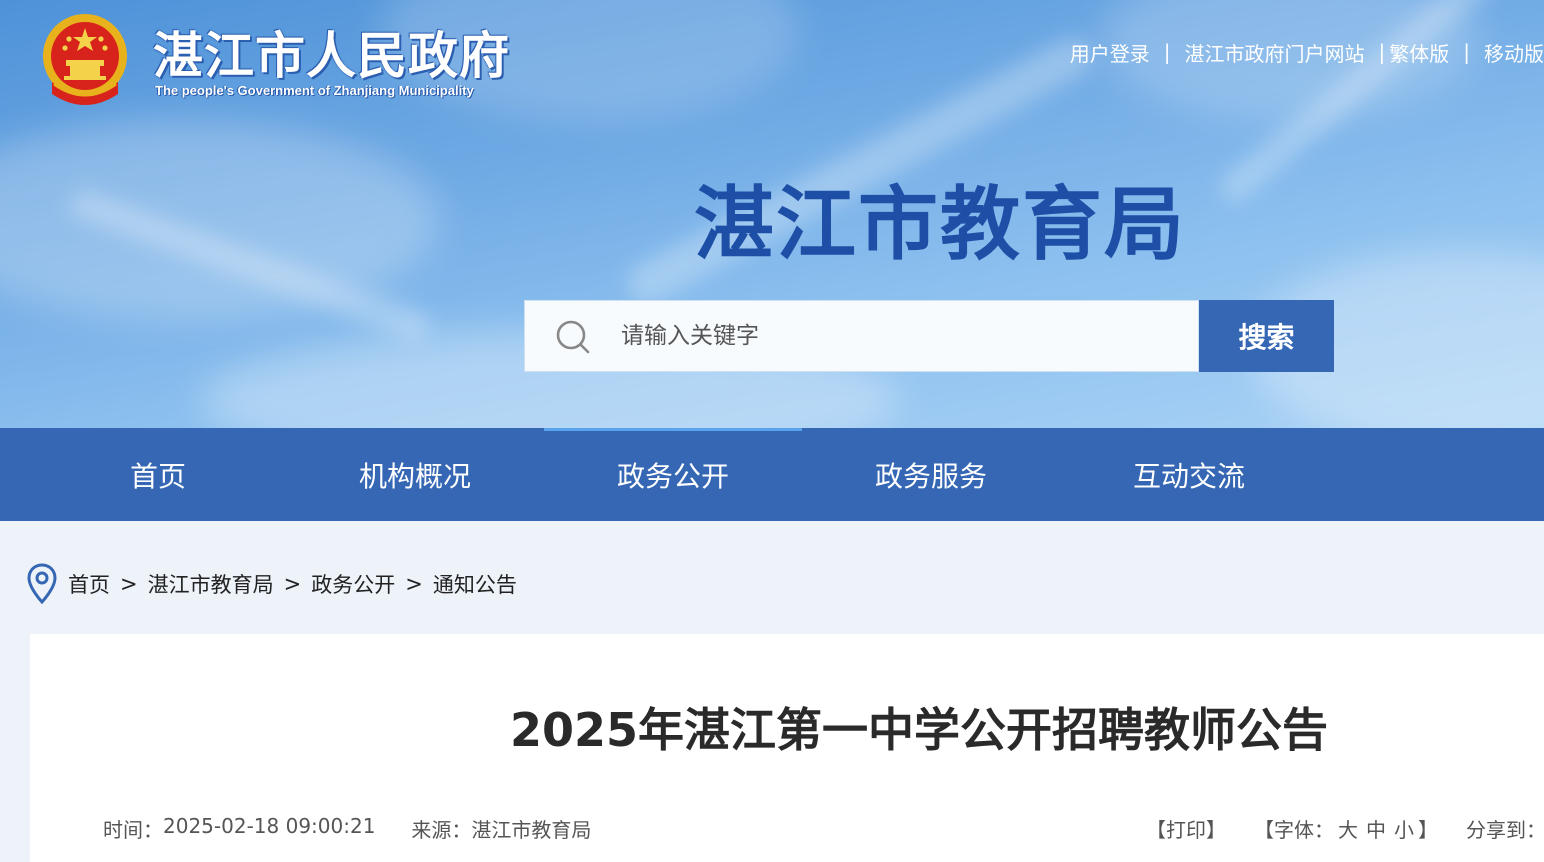 The image size is (1544, 862). Describe the element at coordinates (415, 474) in the screenshot. I see `nav-item-organization: 机构概况` at that location.